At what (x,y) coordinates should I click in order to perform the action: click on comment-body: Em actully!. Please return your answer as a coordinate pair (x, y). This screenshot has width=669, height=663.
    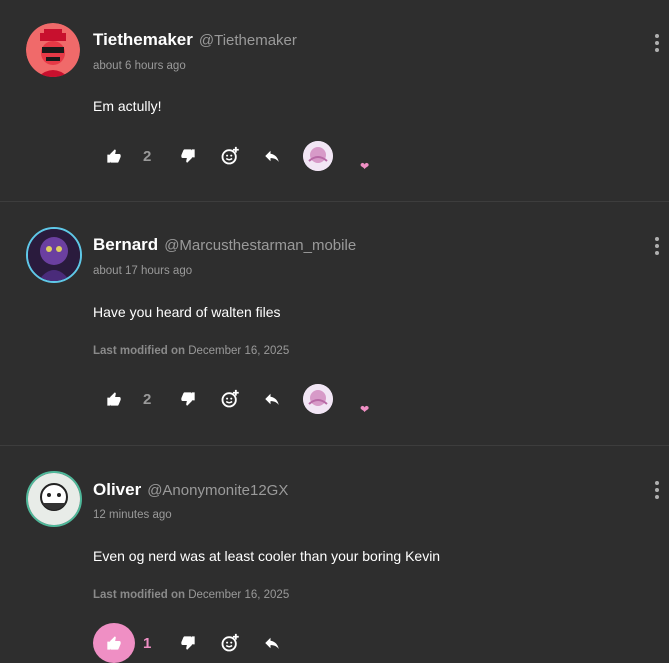
    Looking at the image, I should click on (127, 106).